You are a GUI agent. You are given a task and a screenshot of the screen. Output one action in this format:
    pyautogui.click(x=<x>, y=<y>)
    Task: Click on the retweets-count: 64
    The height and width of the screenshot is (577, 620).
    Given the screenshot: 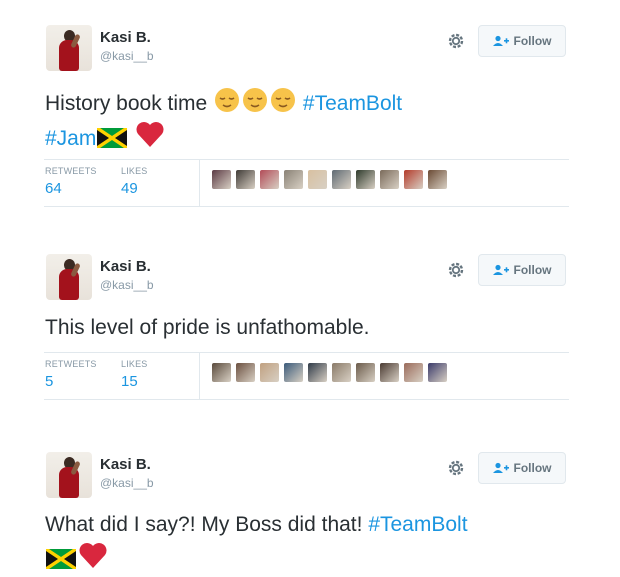 What is the action you would take?
    pyautogui.click(x=53, y=188)
    